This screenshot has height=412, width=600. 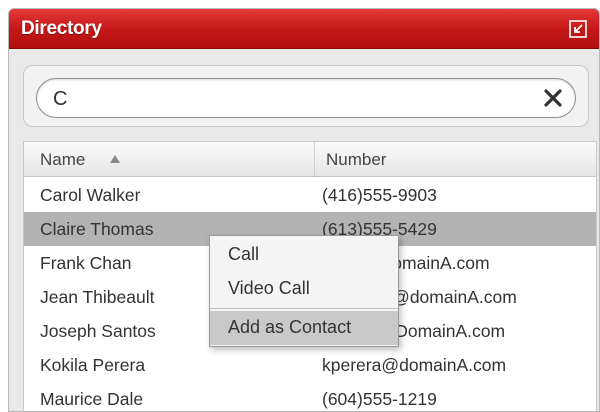 What do you see at coordinates (98, 331) in the screenshot?
I see `row-name: Joseph Santos` at bounding box center [98, 331].